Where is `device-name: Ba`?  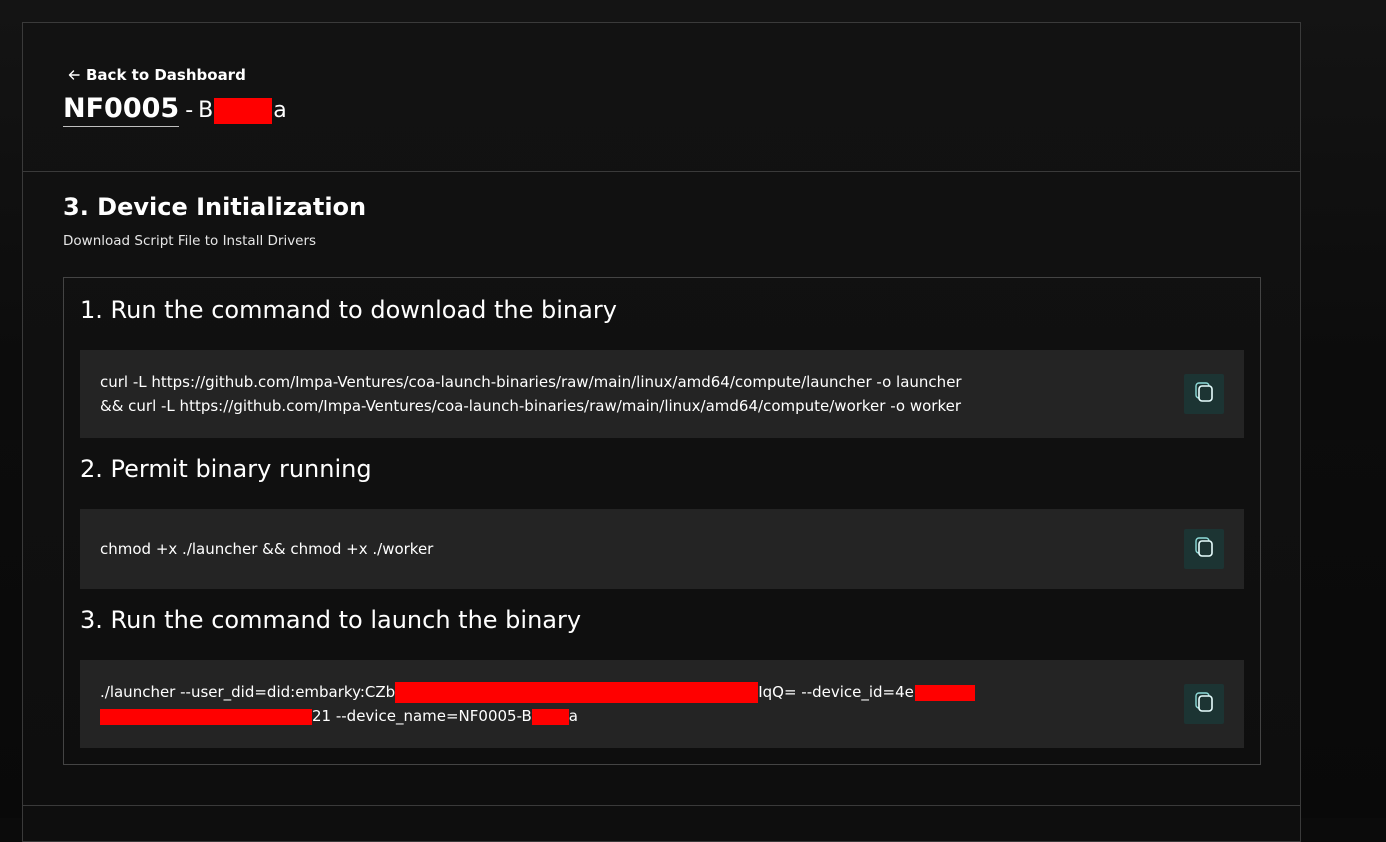 device-name: Ba is located at coordinates (242, 111).